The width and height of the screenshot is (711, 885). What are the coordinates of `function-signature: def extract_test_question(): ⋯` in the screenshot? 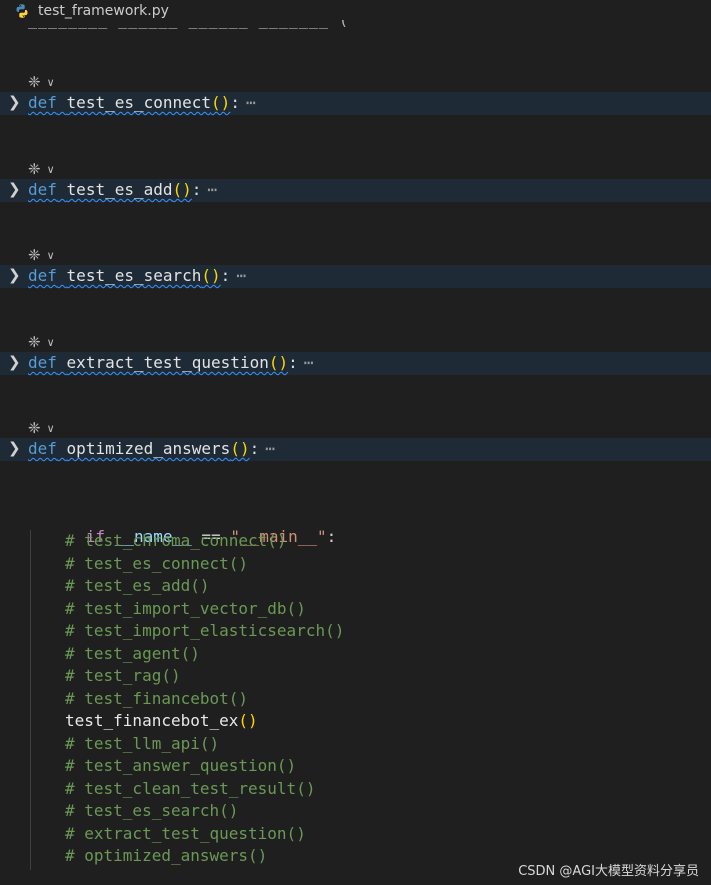 It's located at (170, 362).